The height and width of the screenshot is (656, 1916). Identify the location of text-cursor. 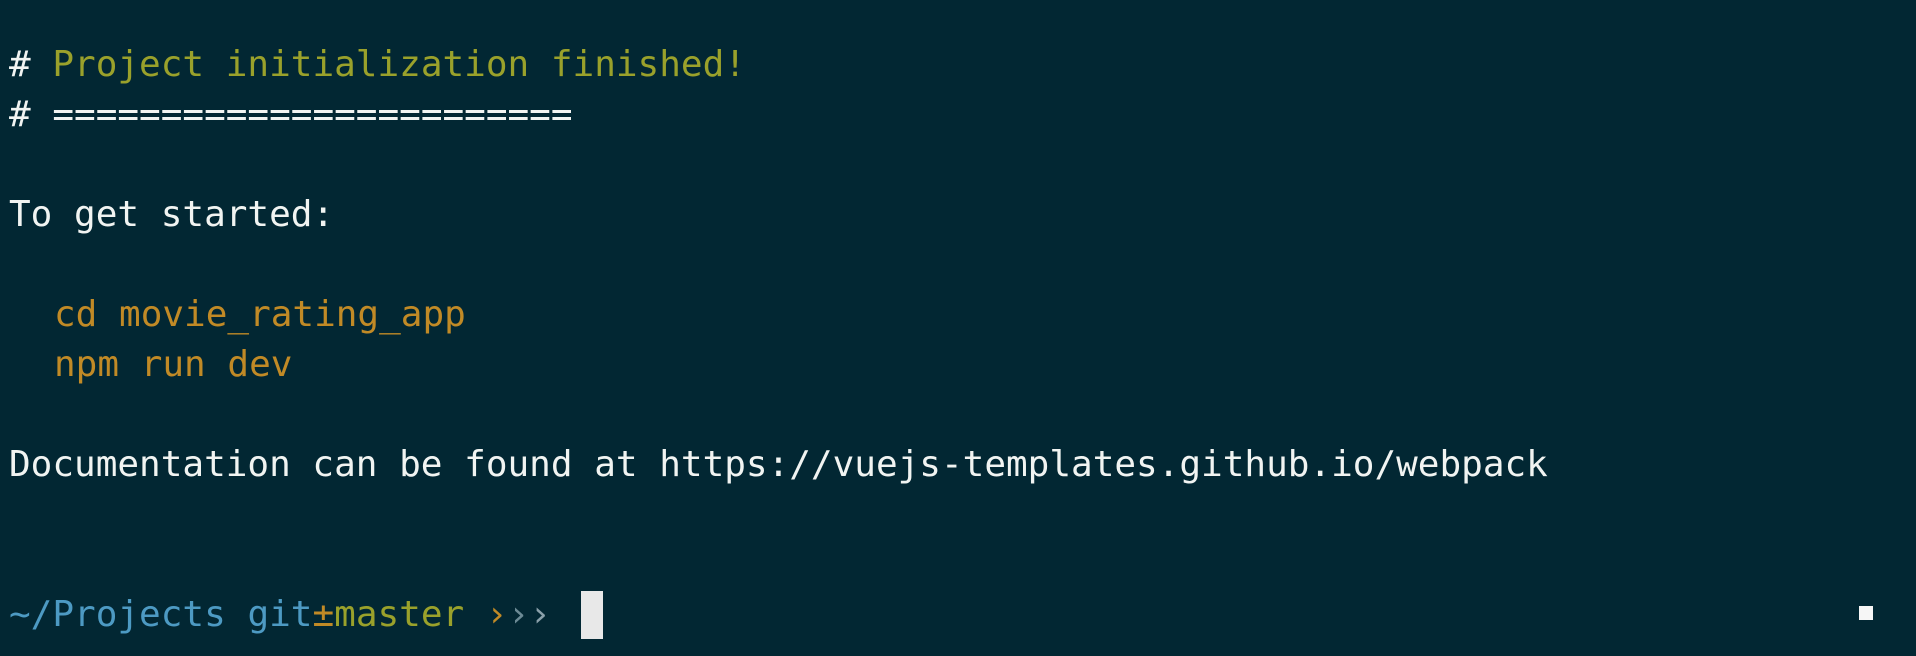
(592, 615).